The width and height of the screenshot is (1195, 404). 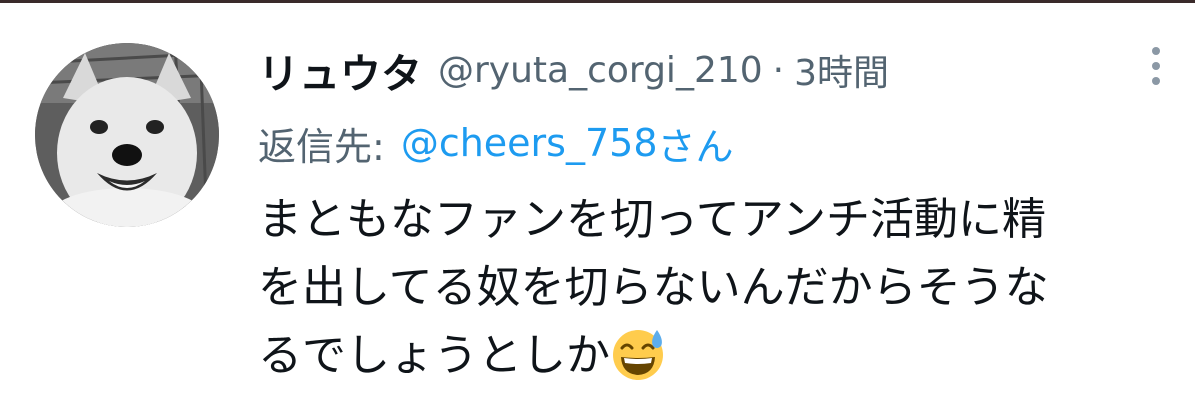 I want to click on avatar, so click(x=127, y=135).